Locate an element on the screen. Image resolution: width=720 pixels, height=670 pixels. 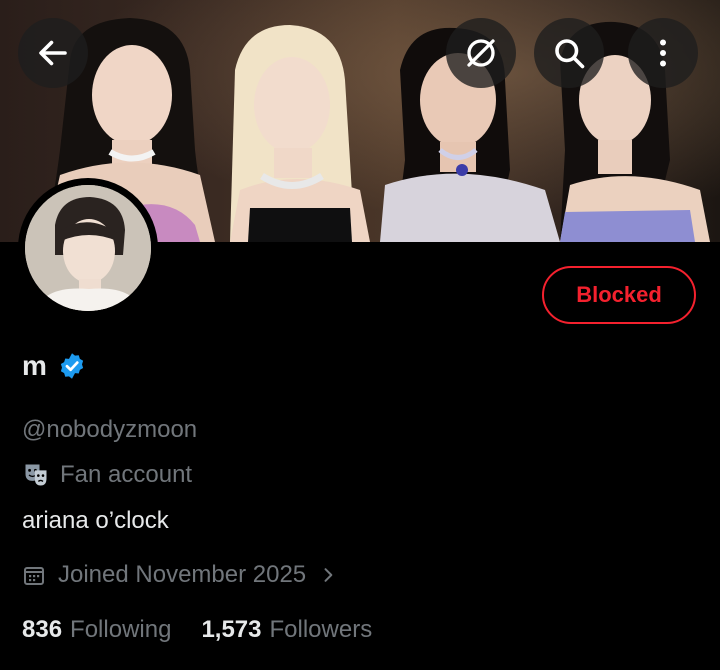
chevron-right-icon is located at coordinates (328, 575).